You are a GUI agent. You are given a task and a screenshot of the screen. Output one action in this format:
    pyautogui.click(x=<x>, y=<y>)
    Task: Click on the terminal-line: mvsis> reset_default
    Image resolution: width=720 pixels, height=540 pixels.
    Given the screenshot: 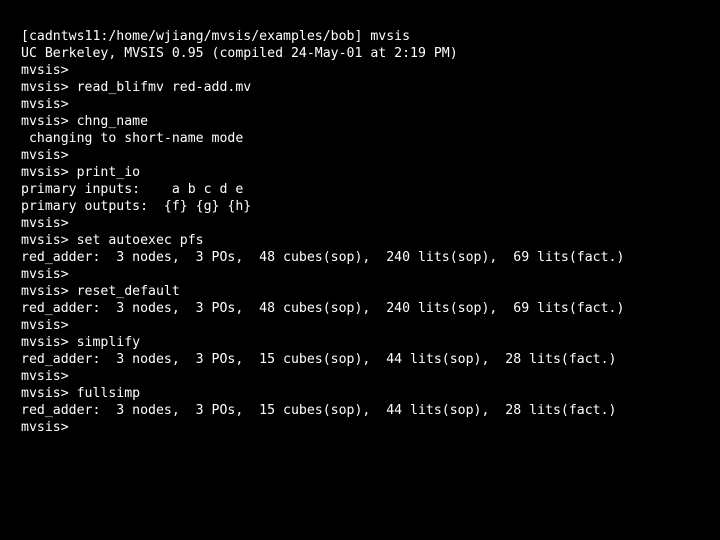 What is the action you would take?
    pyautogui.click(x=100, y=291)
    